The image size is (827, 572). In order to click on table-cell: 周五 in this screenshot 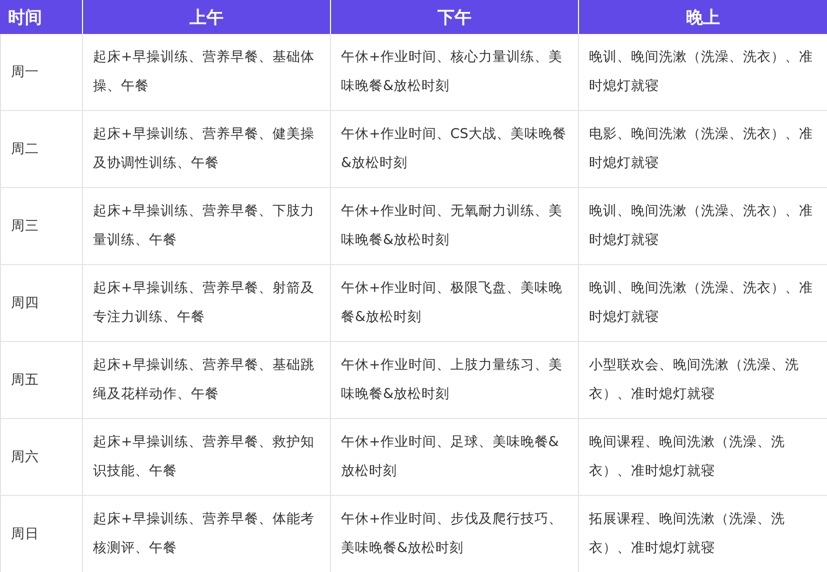, I will do `click(41, 380)`.